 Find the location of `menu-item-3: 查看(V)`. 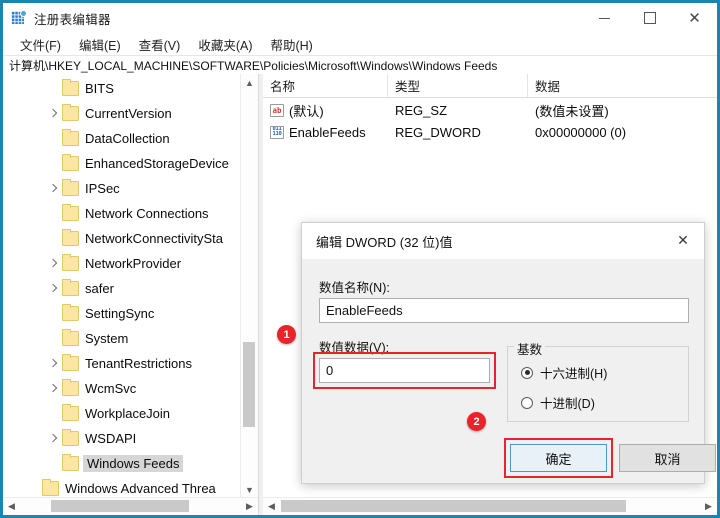

menu-item-3: 查看(V) is located at coordinates (160, 44).